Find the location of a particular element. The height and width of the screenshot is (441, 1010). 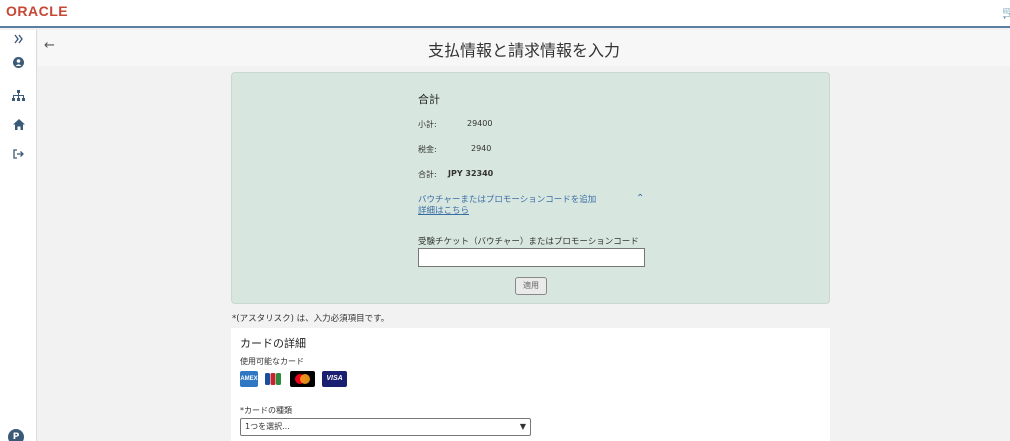

subtotal-value: 29400 is located at coordinates (480, 123).